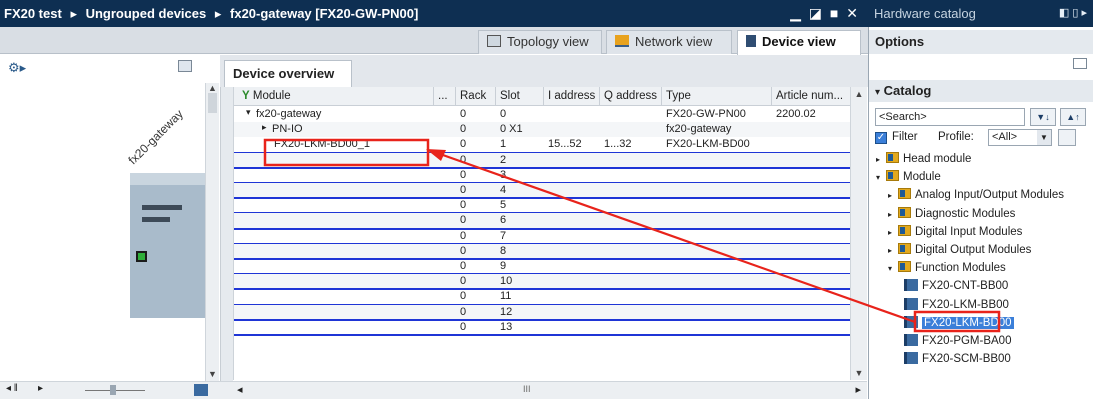 The image size is (1093, 399). Describe the element at coordinates (17, 68) in the screenshot. I see `device-select-icon: ⚙▸` at that location.